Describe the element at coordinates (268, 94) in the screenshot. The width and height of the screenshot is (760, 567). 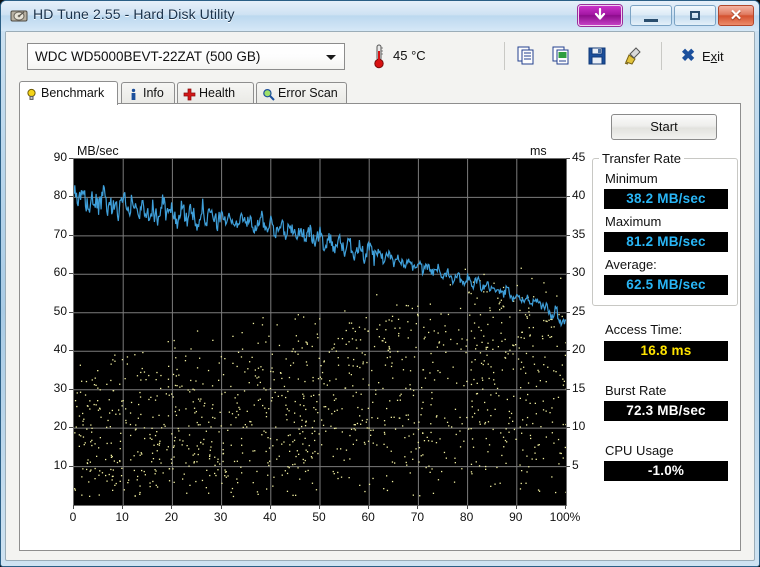
I see `magnifier-icon` at that location.